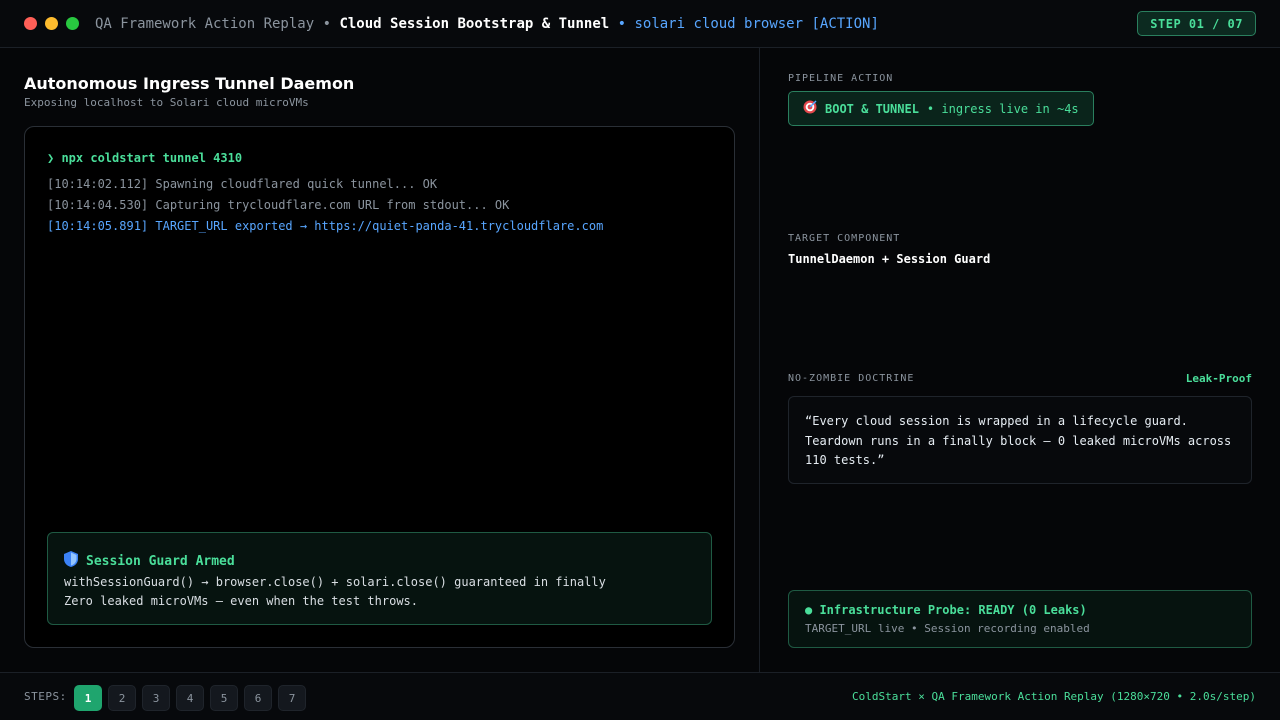 The image size is (1280, 720). Describe the element at coordinates (1218, 378) in the screenshot. I see `leak-proof-tag: Leak-Proof` at that location.